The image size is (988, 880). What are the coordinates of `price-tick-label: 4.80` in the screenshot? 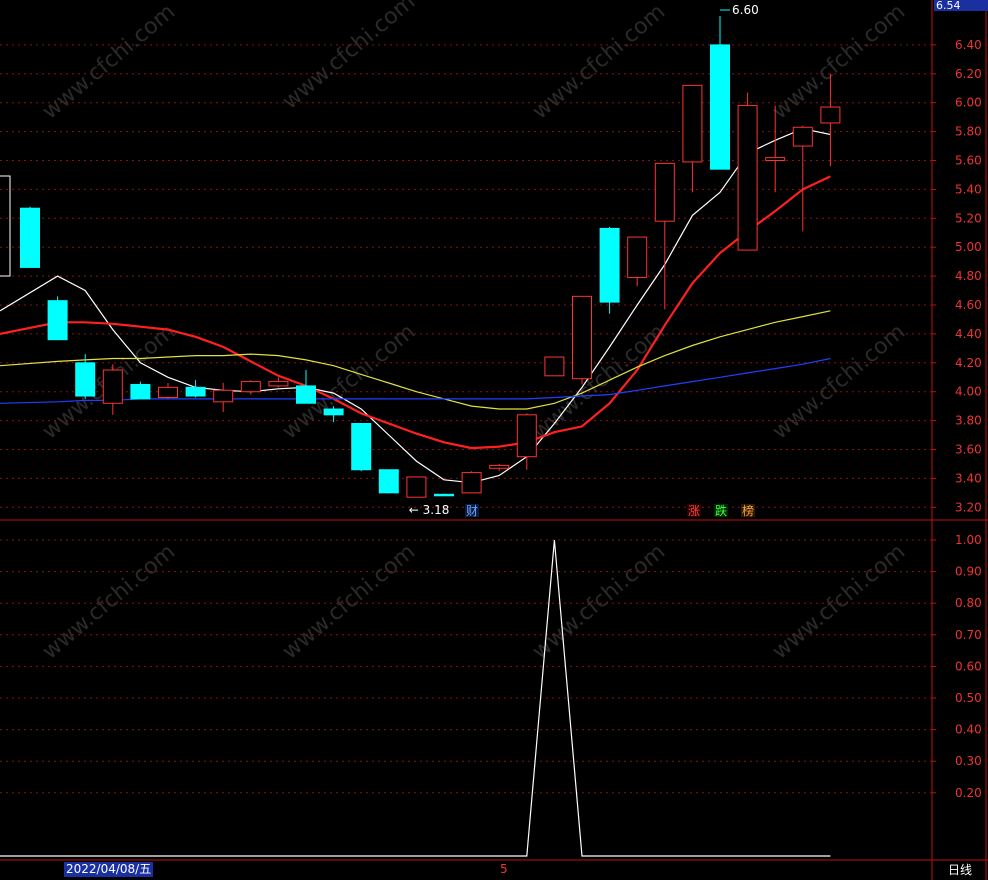 It's located at (968, 276).